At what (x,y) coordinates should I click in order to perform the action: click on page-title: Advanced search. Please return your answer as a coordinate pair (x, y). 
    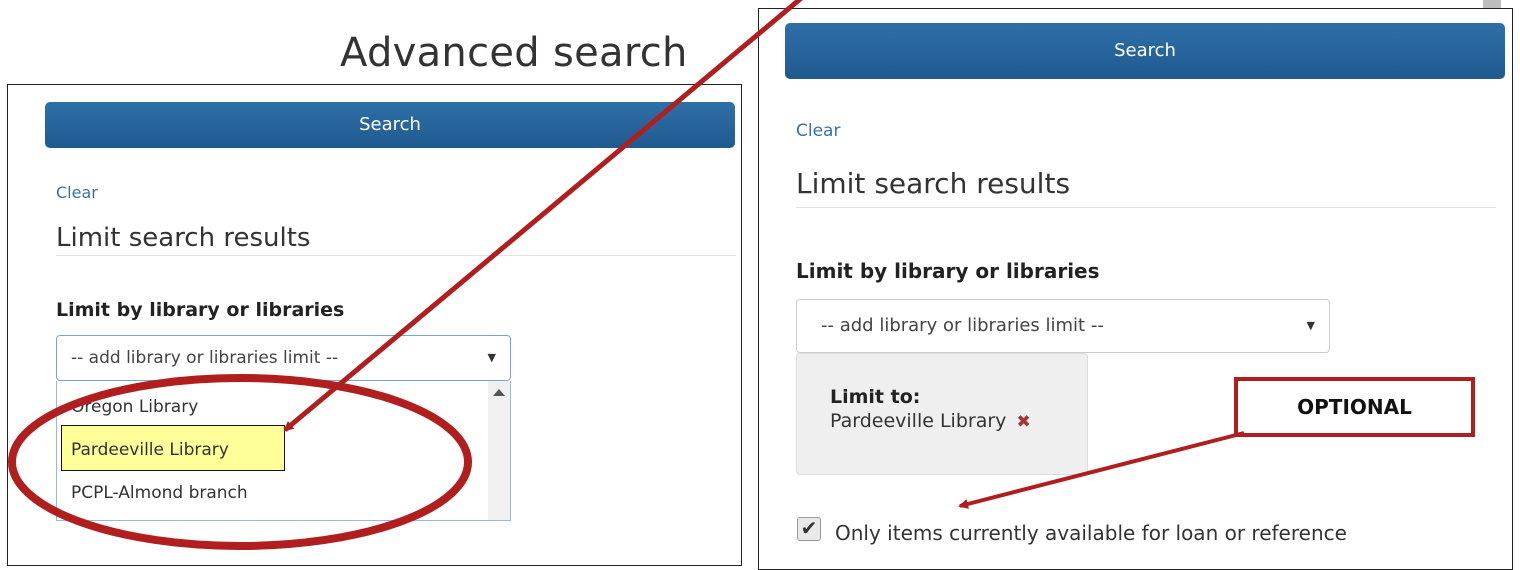
    Looking at the image, I should click on (514, 53).